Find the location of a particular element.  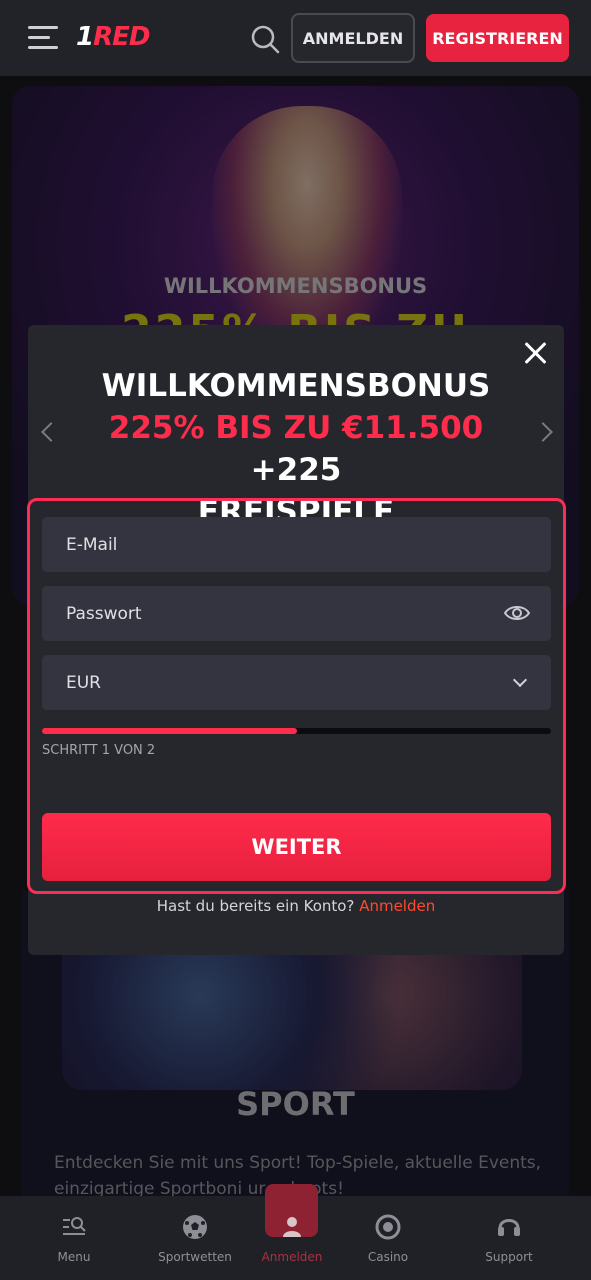

brand-logo: 1RED is located at coordinates (113, 37).